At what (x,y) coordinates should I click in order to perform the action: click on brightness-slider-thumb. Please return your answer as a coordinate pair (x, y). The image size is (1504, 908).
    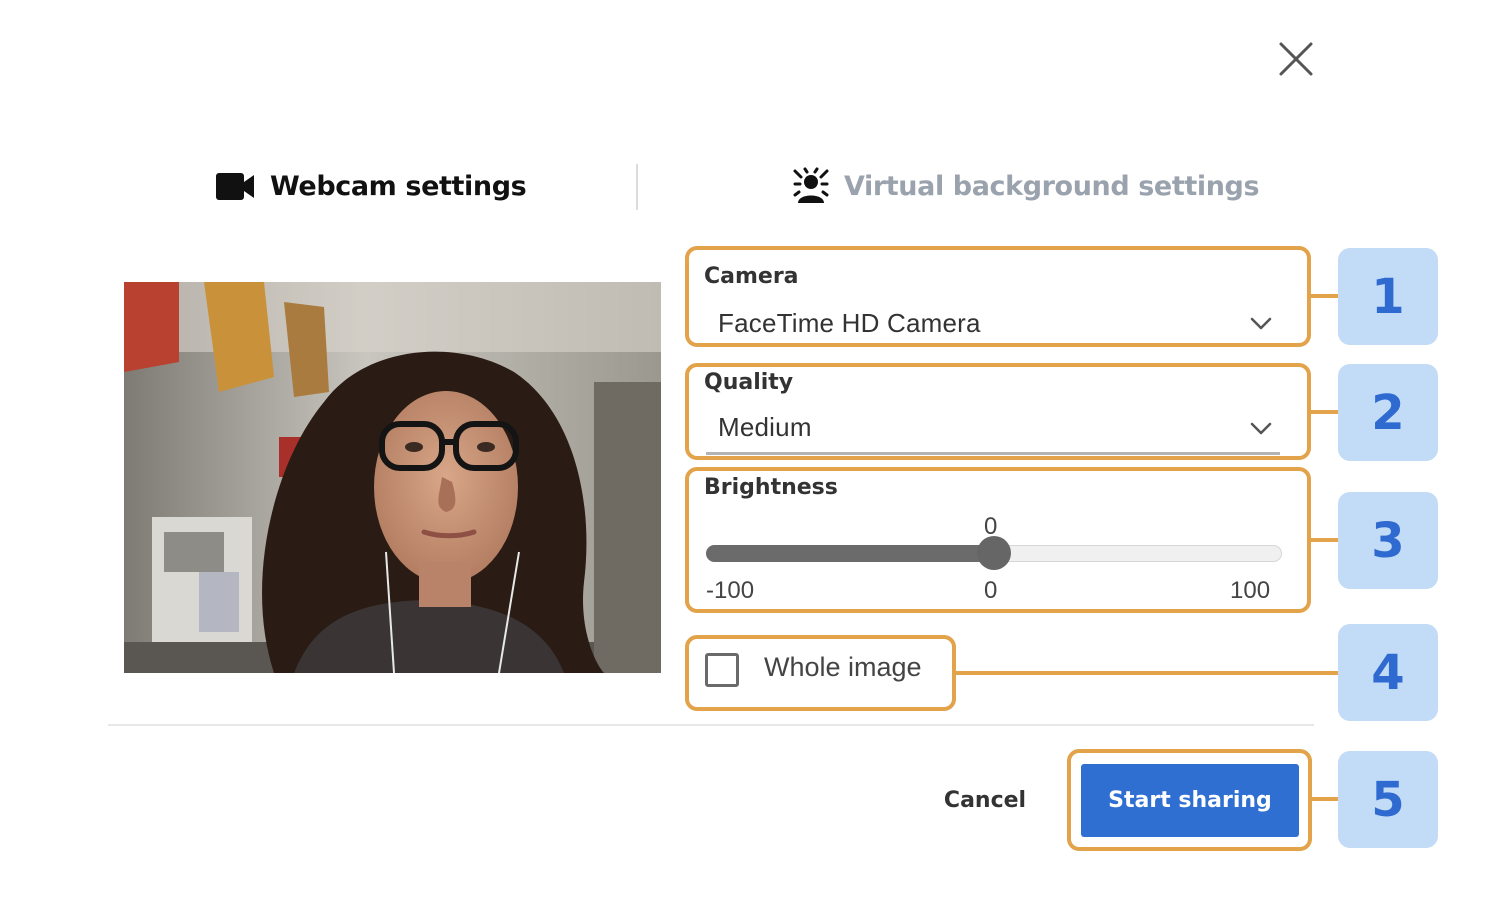
    Looking at the image, I should click on (994, 553).